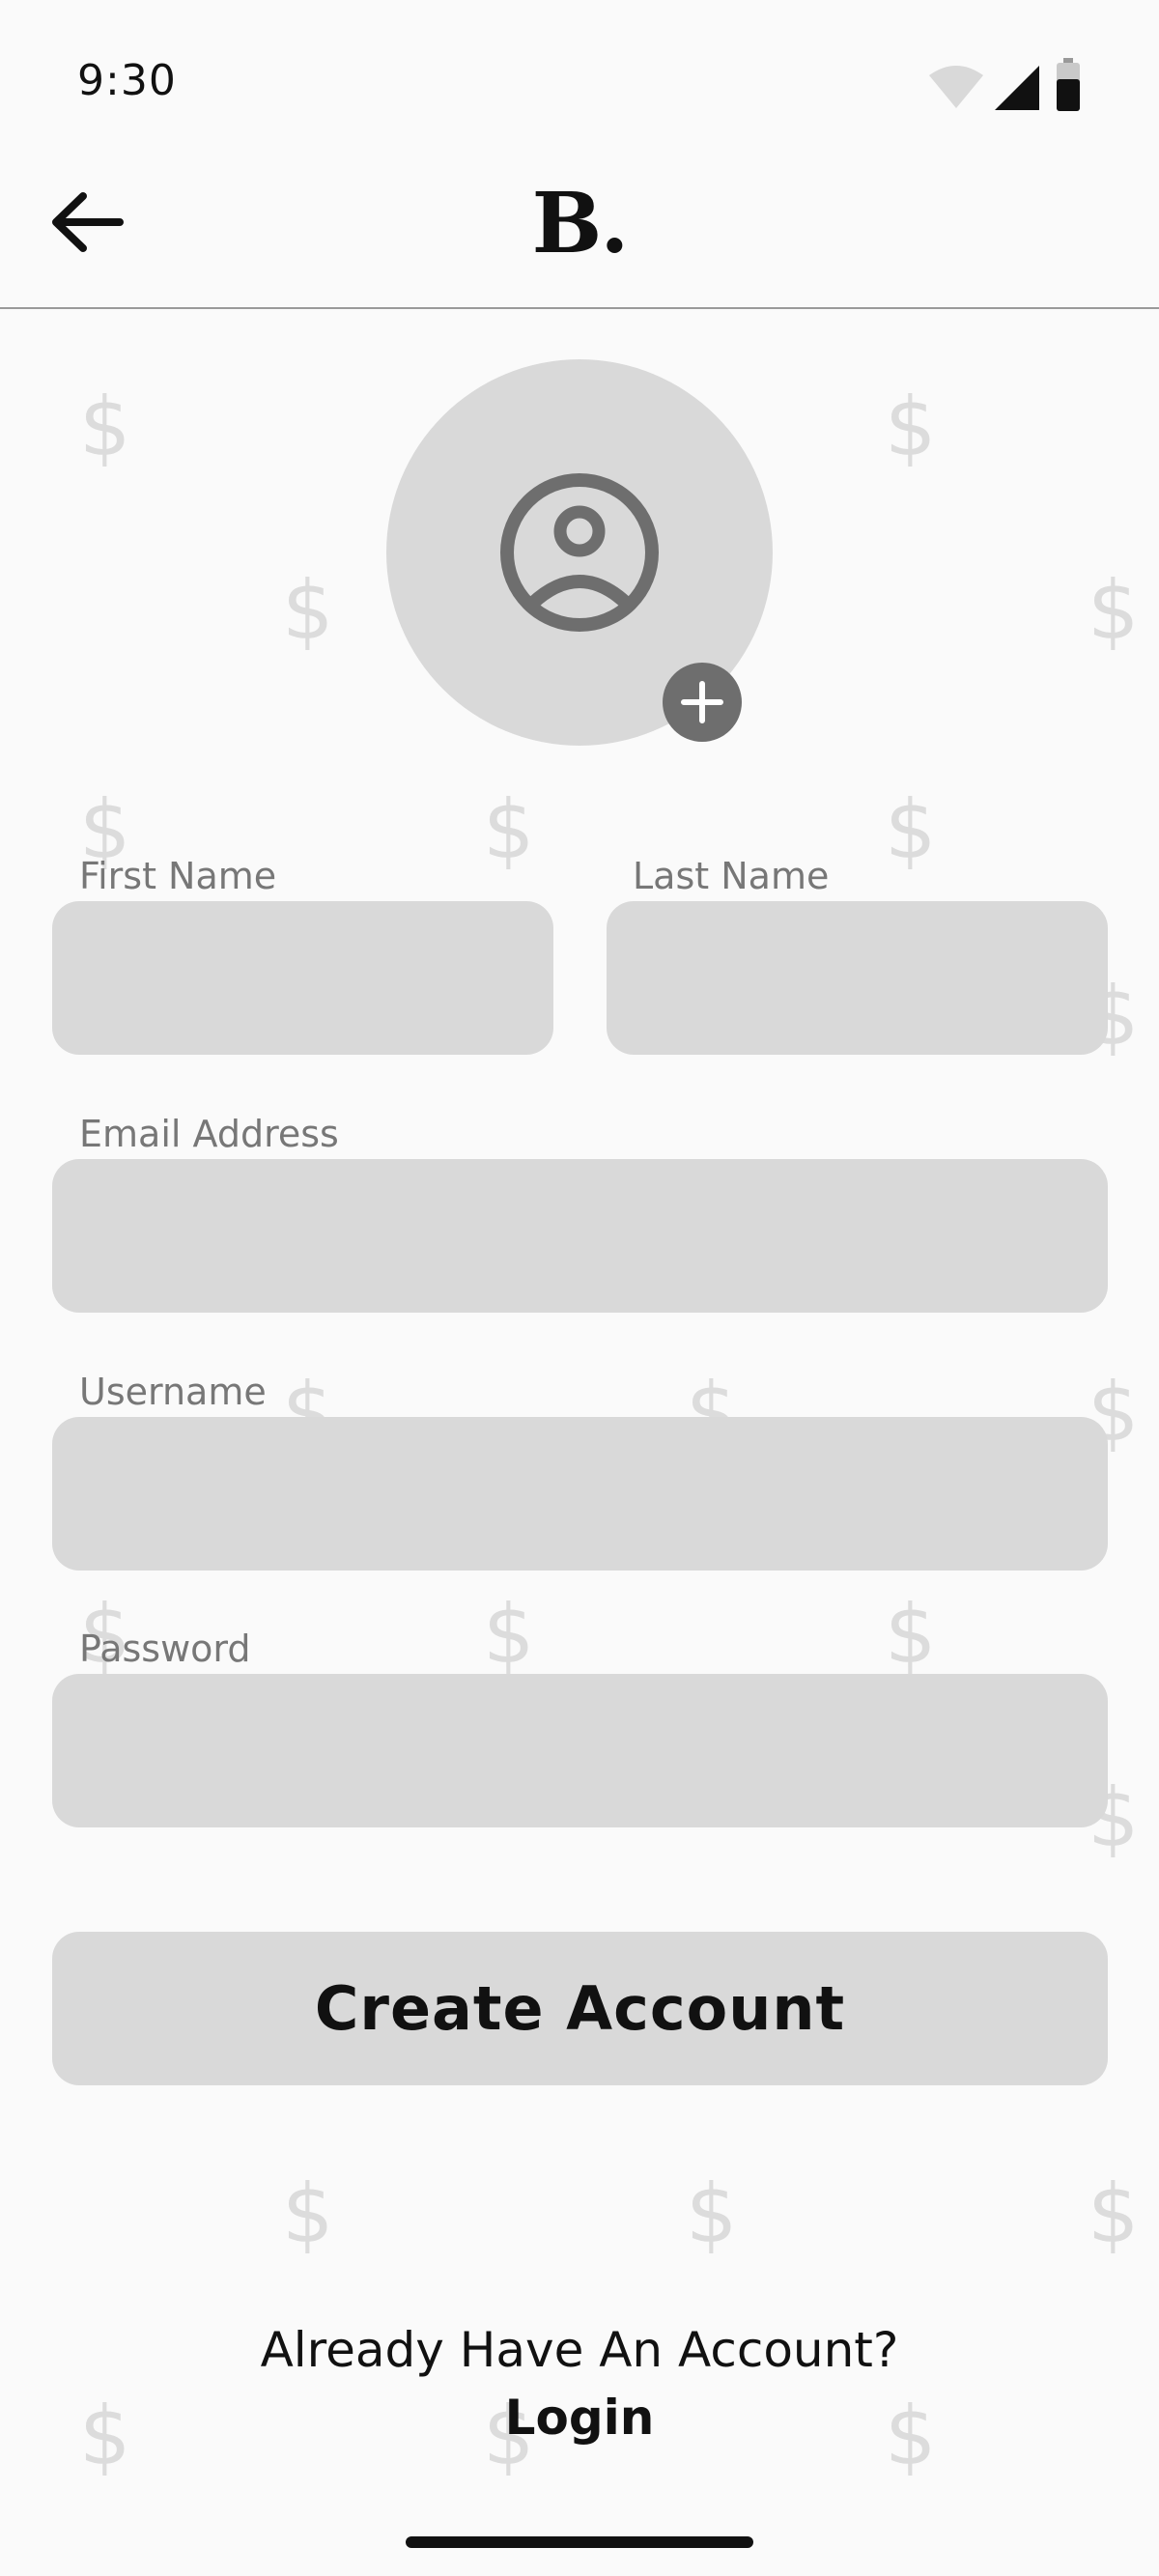  Describe the element at coordinates (580, 2008) in the screenshot. I see `create-account-button: Create Account` at that location.